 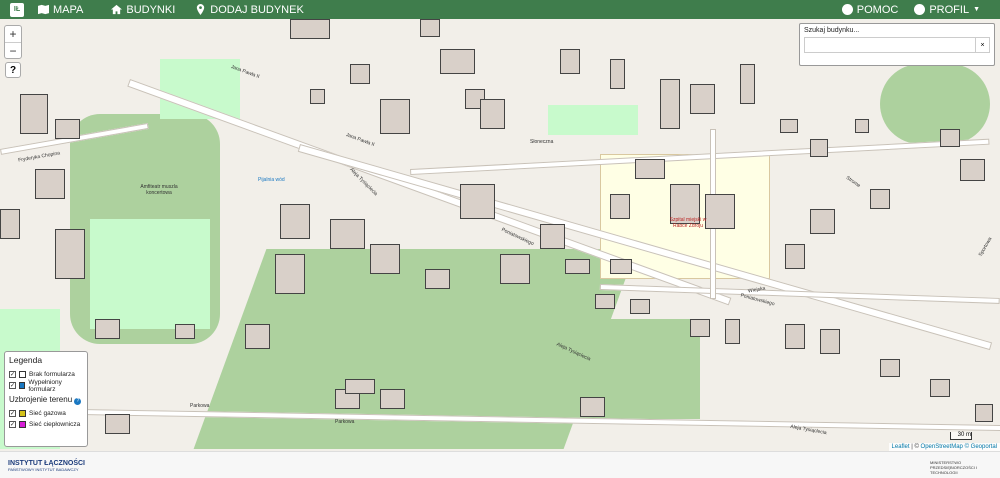 I want to click on legend-item: ✓ Wypełniony formularz, so click(x=46, y=385).